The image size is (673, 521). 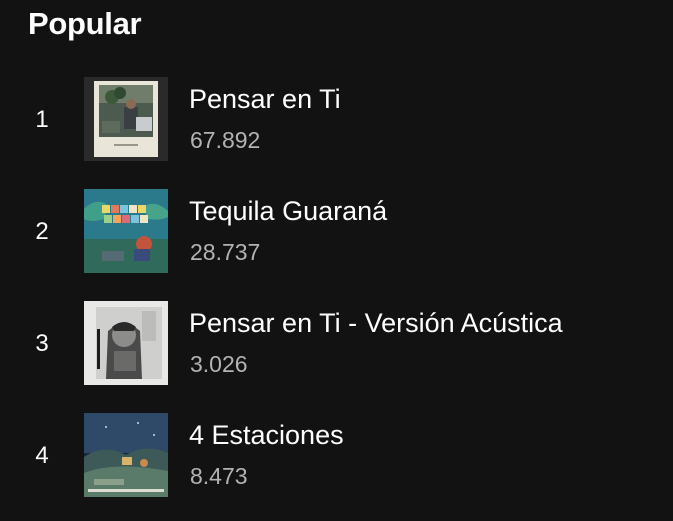 What do you see at coordinates (42, 343) in the screenshot?
I see `track-number: 3` at bounding box center [42, 343].